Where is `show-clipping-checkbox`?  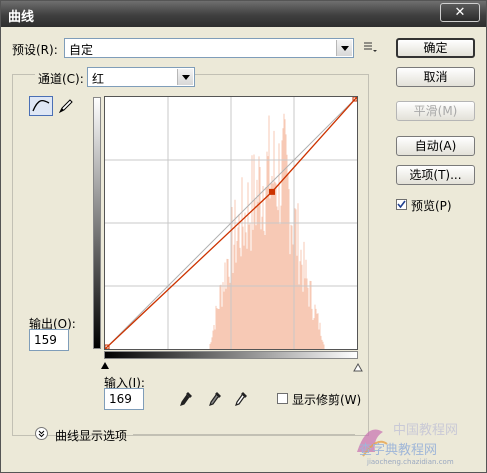
show-clipping-checkbox is located at coordinates (282, 398).